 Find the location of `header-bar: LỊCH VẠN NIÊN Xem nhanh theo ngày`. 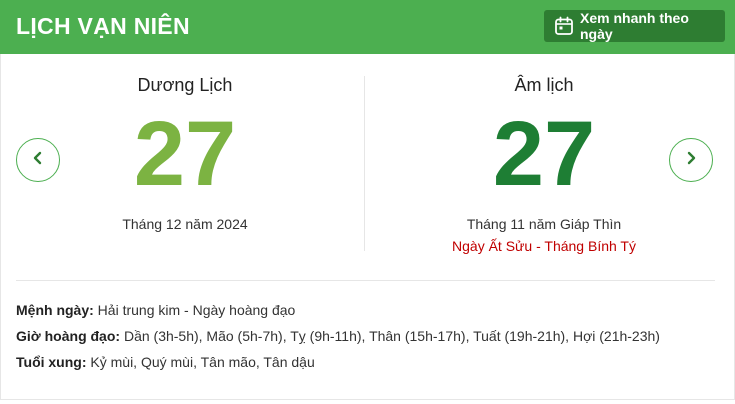

header-bar: LỊCH VẠN NIÊN Xem nhanh theo ngày is located at coordinates (367, 27).